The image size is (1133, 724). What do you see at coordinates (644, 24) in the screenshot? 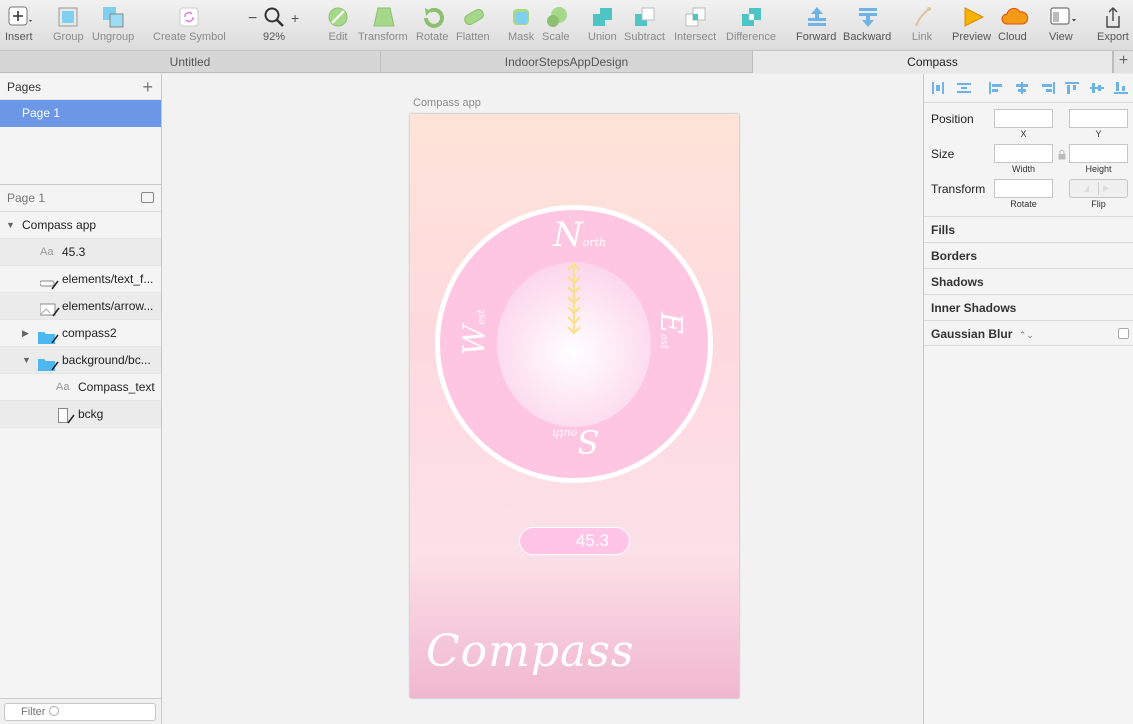
I see `subtract-button: Subtract` at bounding box center [644, 24].